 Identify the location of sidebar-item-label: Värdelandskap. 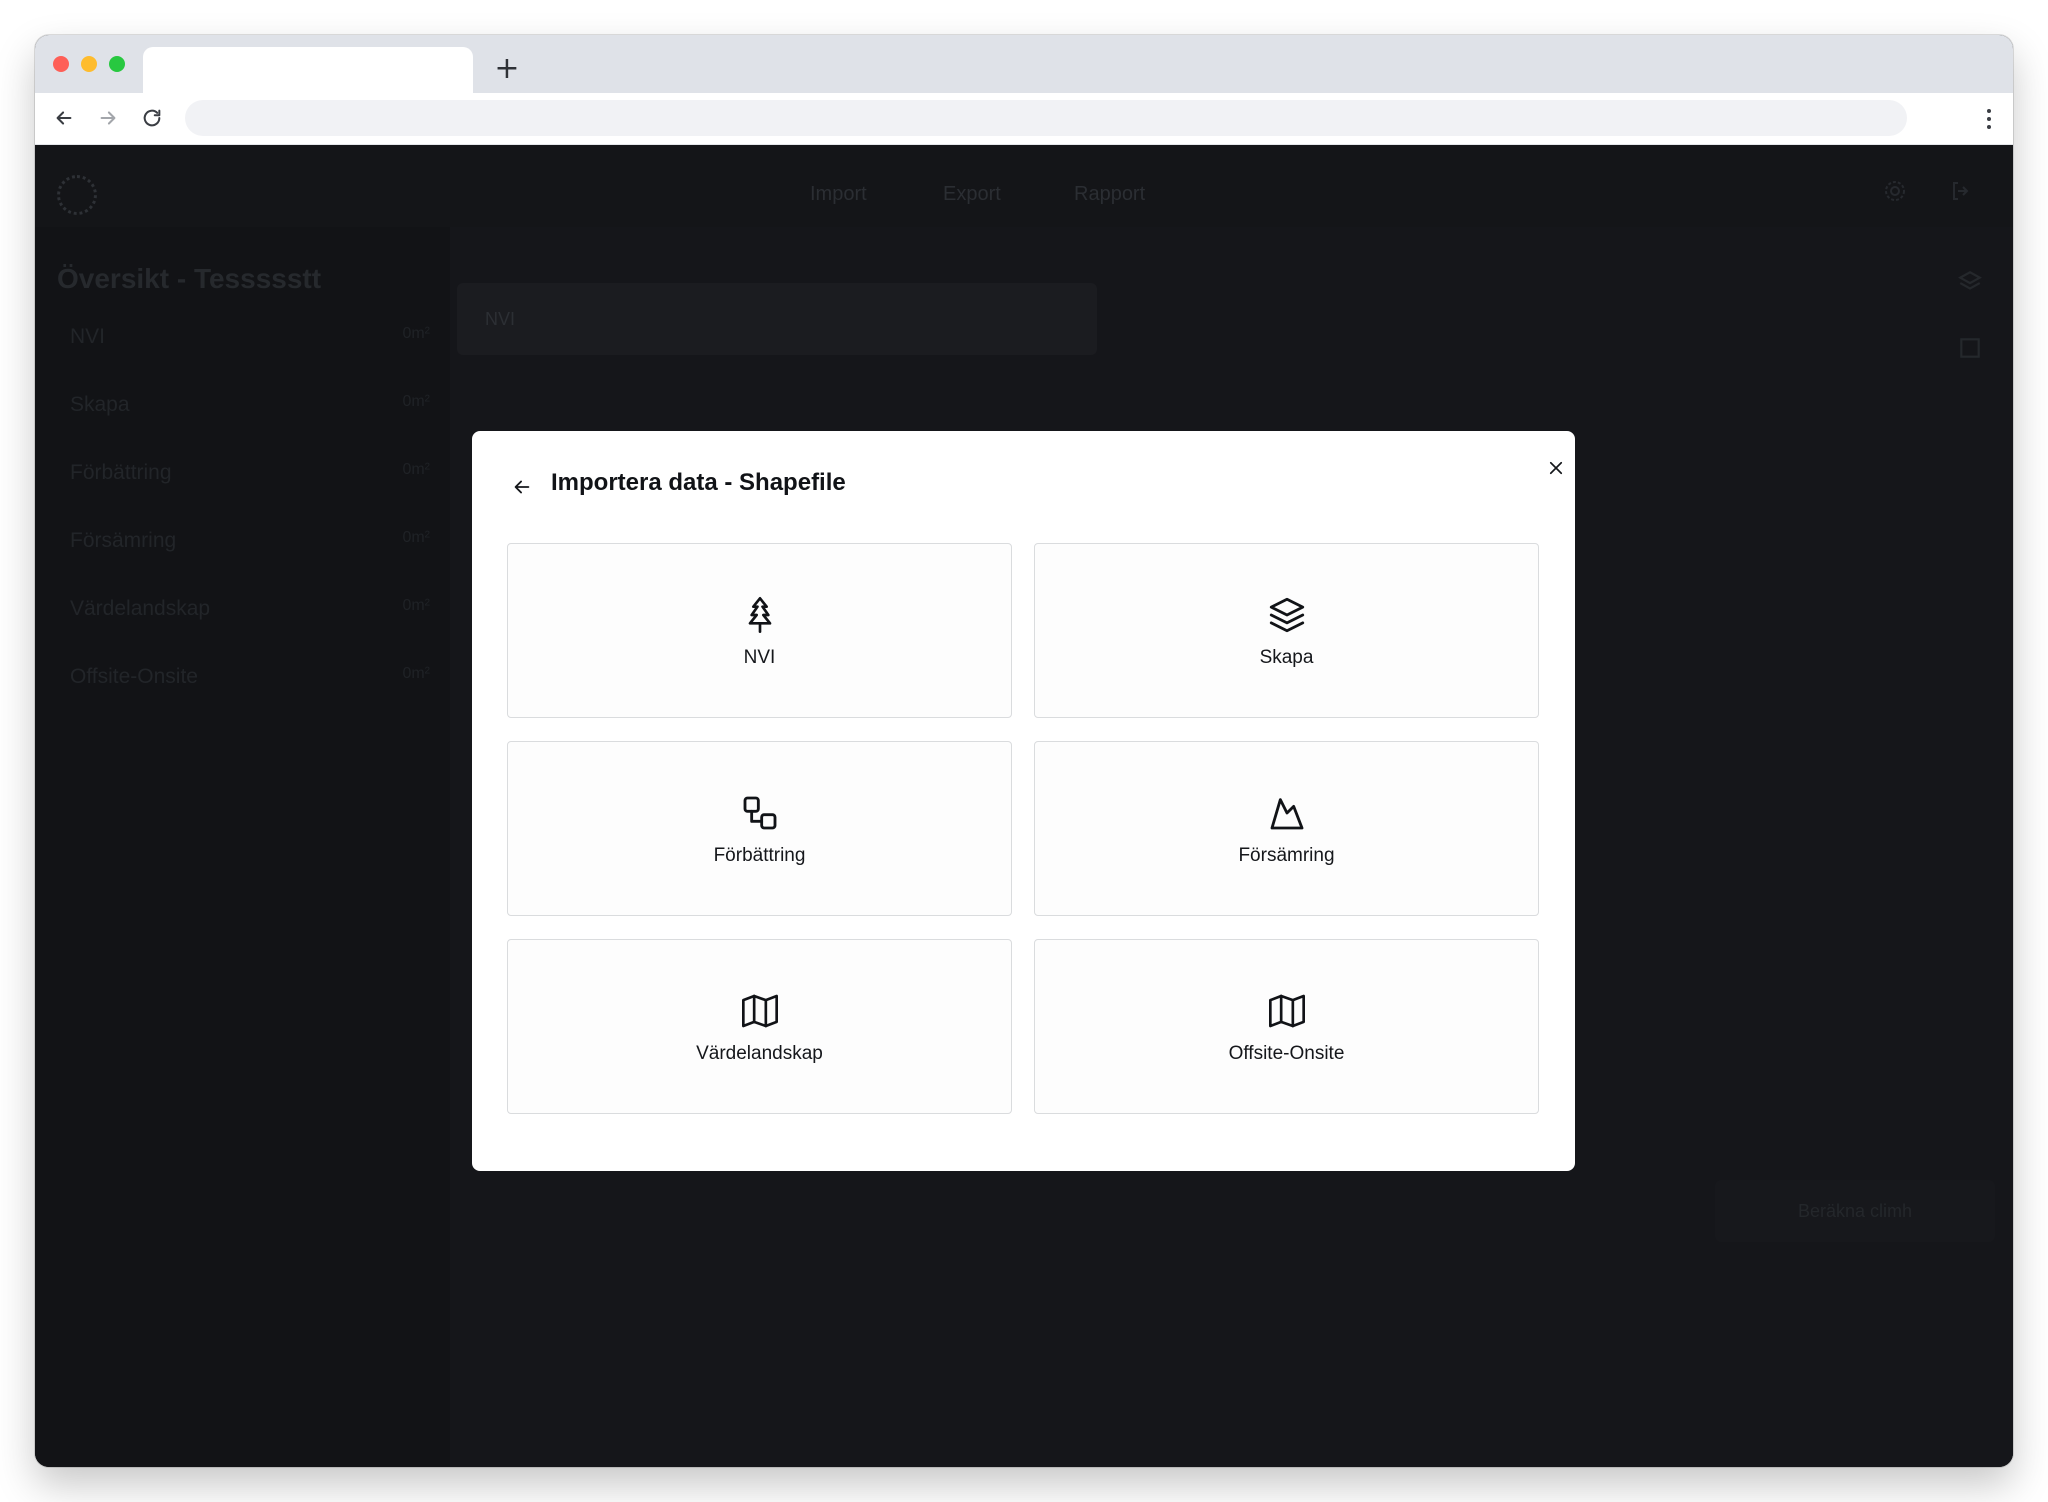
(140, 608).